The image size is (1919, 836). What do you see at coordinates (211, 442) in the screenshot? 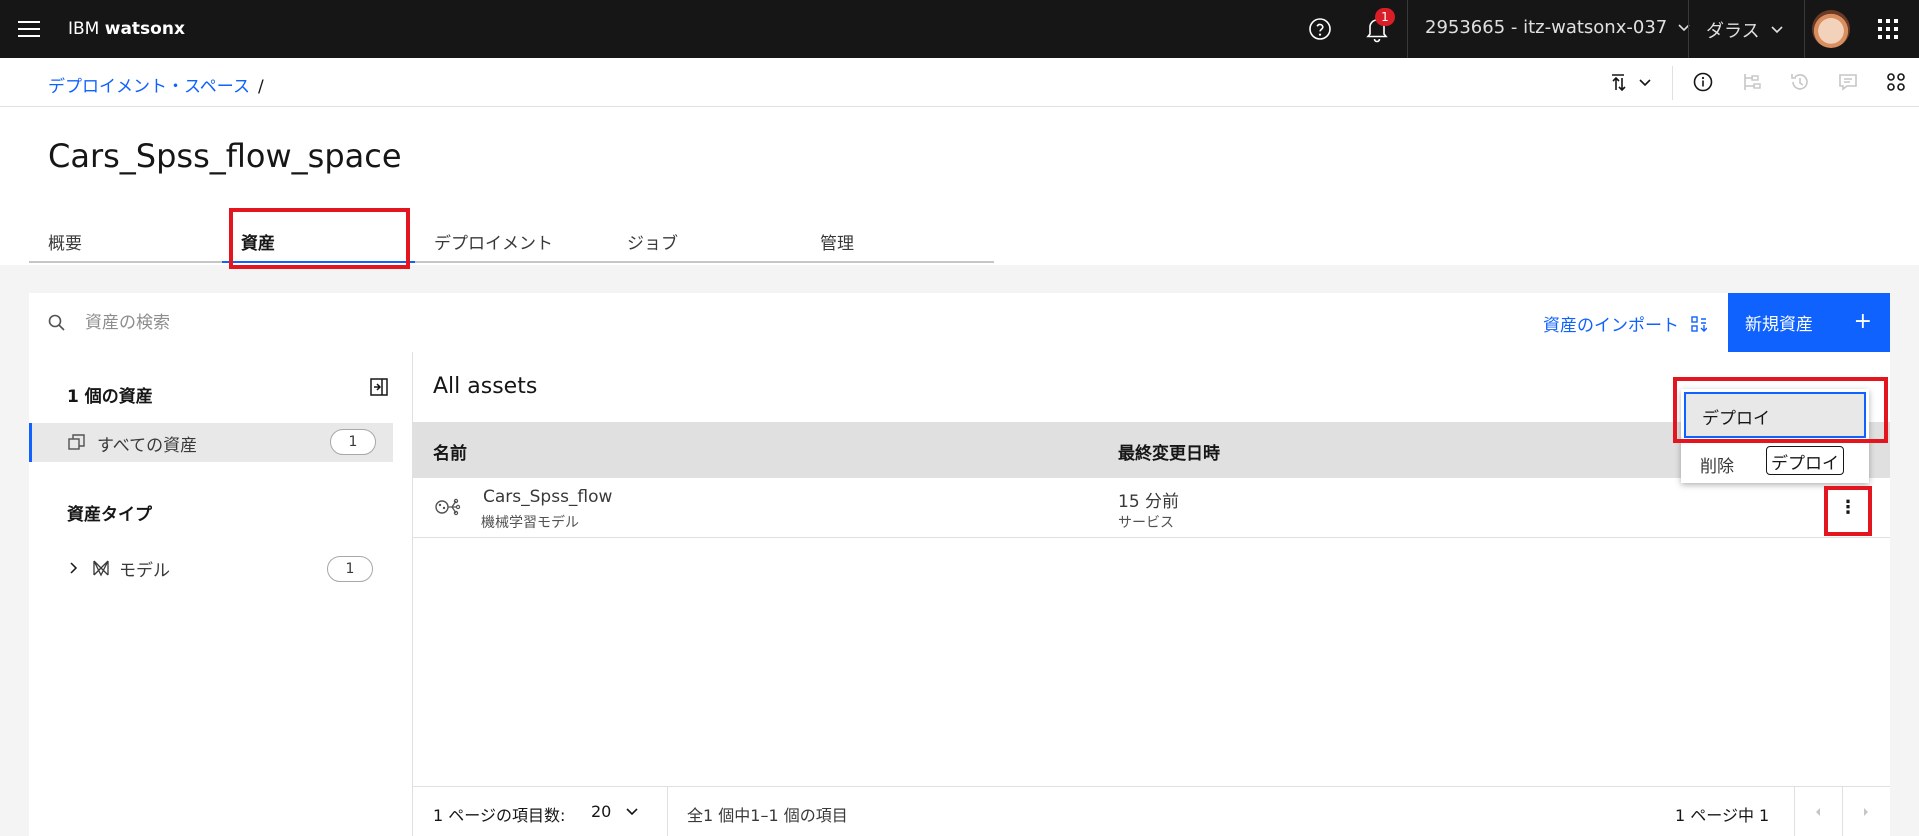
I see `sidebar-item-all-assets: すべての資産 1` at bounding box center [211, 442].